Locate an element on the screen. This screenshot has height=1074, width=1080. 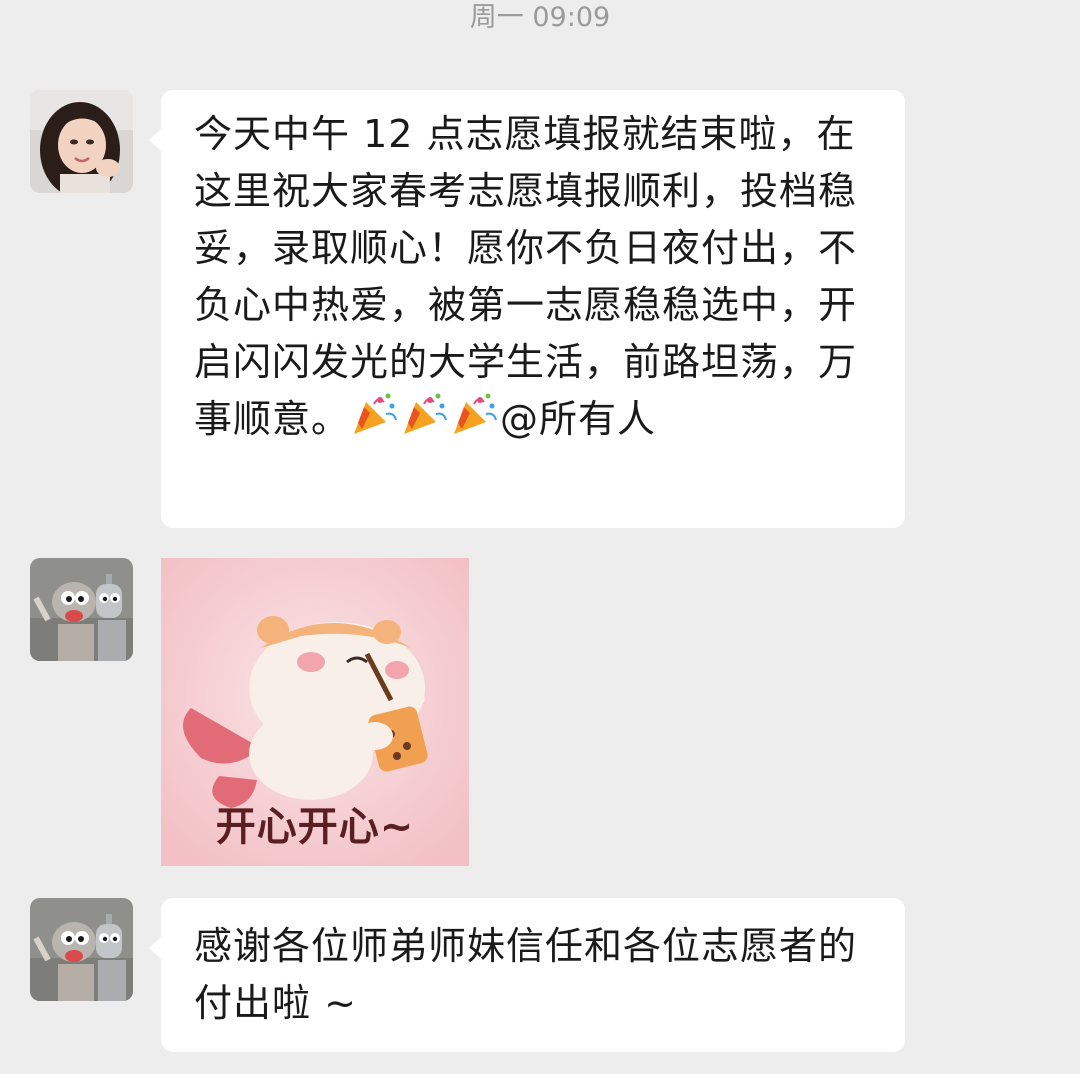
mention-all-link: @所有人 is located at coordinates (578, 419).